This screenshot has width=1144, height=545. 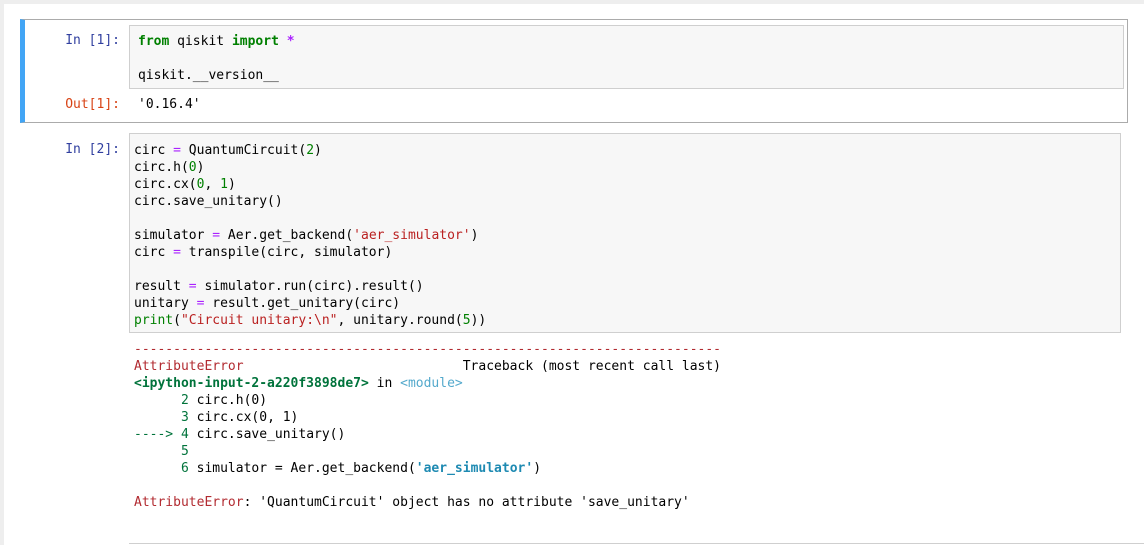 What do you see at coordinates (92, 40) in the screenshot?
I see `input-prompt-1: In [1]:` at bounding box center [92, 40].